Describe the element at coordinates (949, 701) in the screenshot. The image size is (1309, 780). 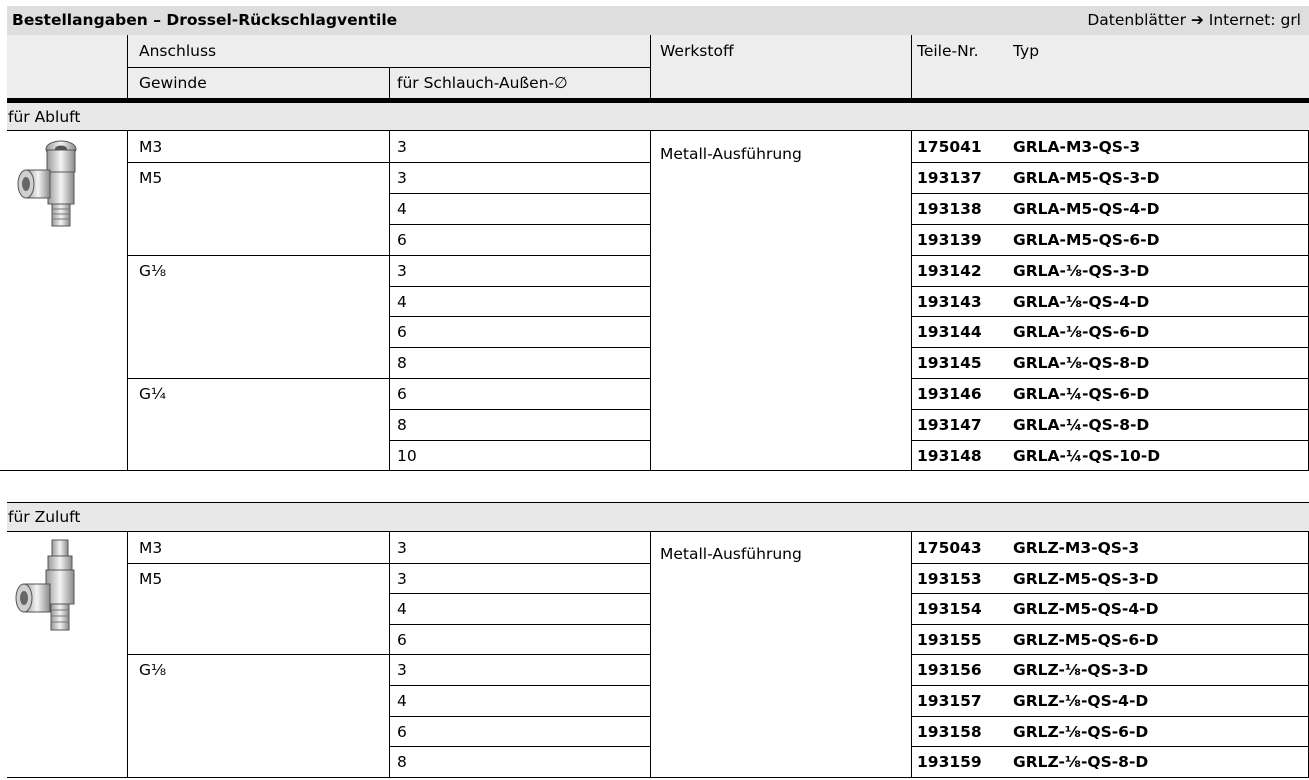
I see `part-number: 193157` at that location.